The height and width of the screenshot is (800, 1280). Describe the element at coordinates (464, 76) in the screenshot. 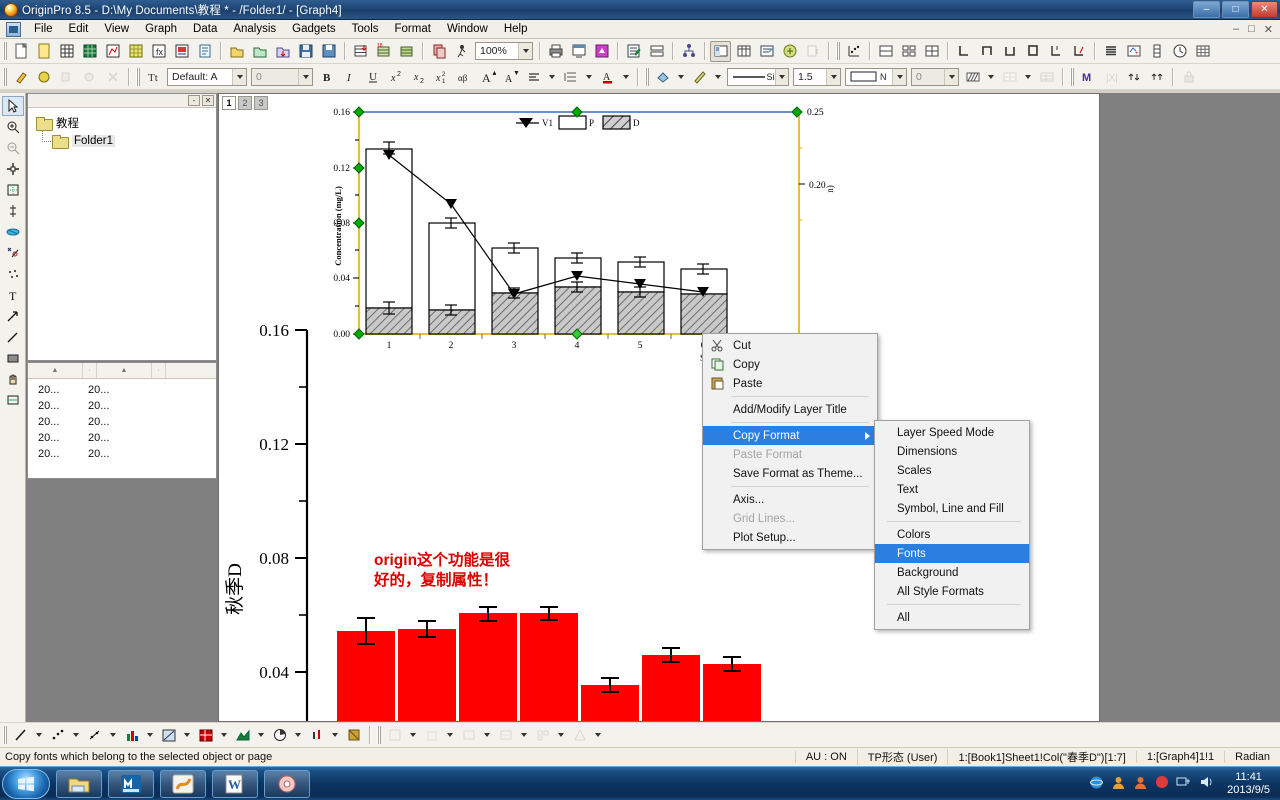

I see `greek-icon: αβ` at that location.